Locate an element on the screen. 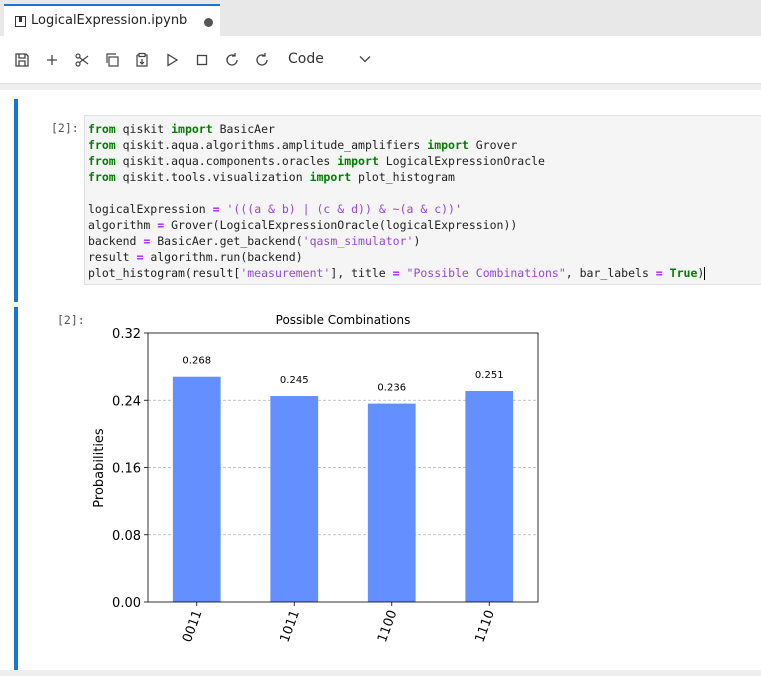 The height and width of the screenshot is (676, 761). x-tick-label: 1011 is located at coordinates (290, 626).